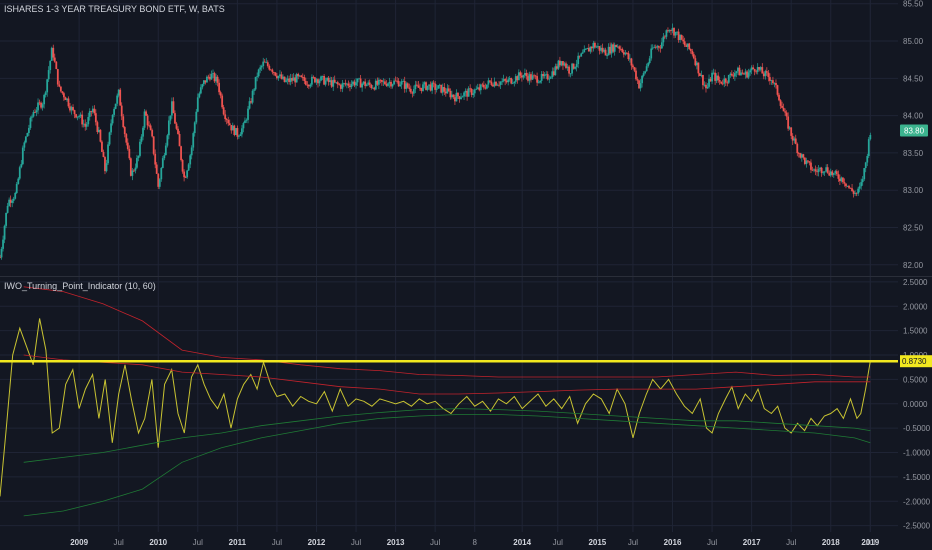  I want to click on indicator-y-tick-label: 2.5000, so click(915, 282).